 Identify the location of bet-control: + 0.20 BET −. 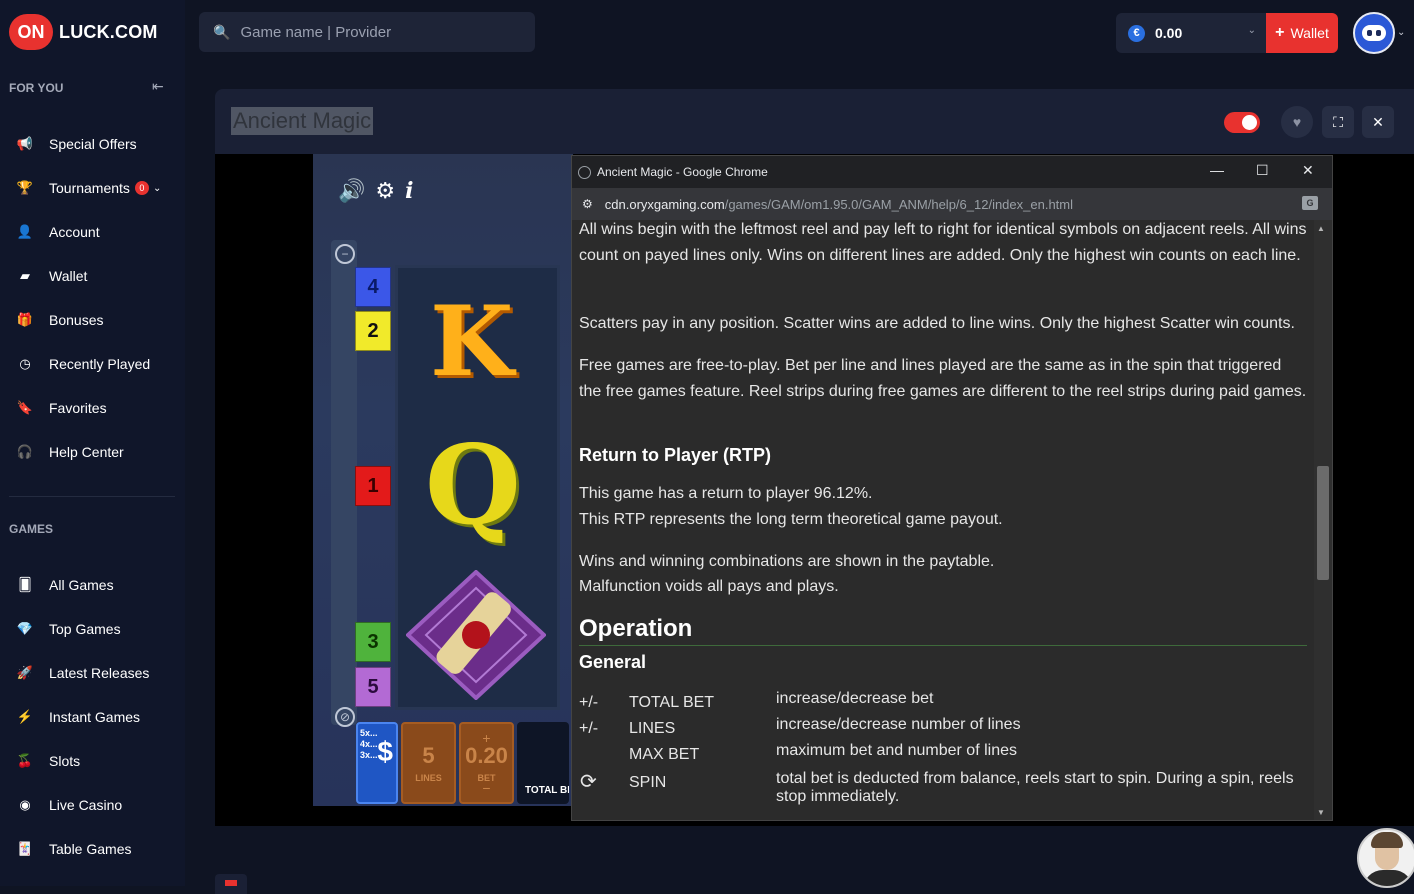
(486, 763).